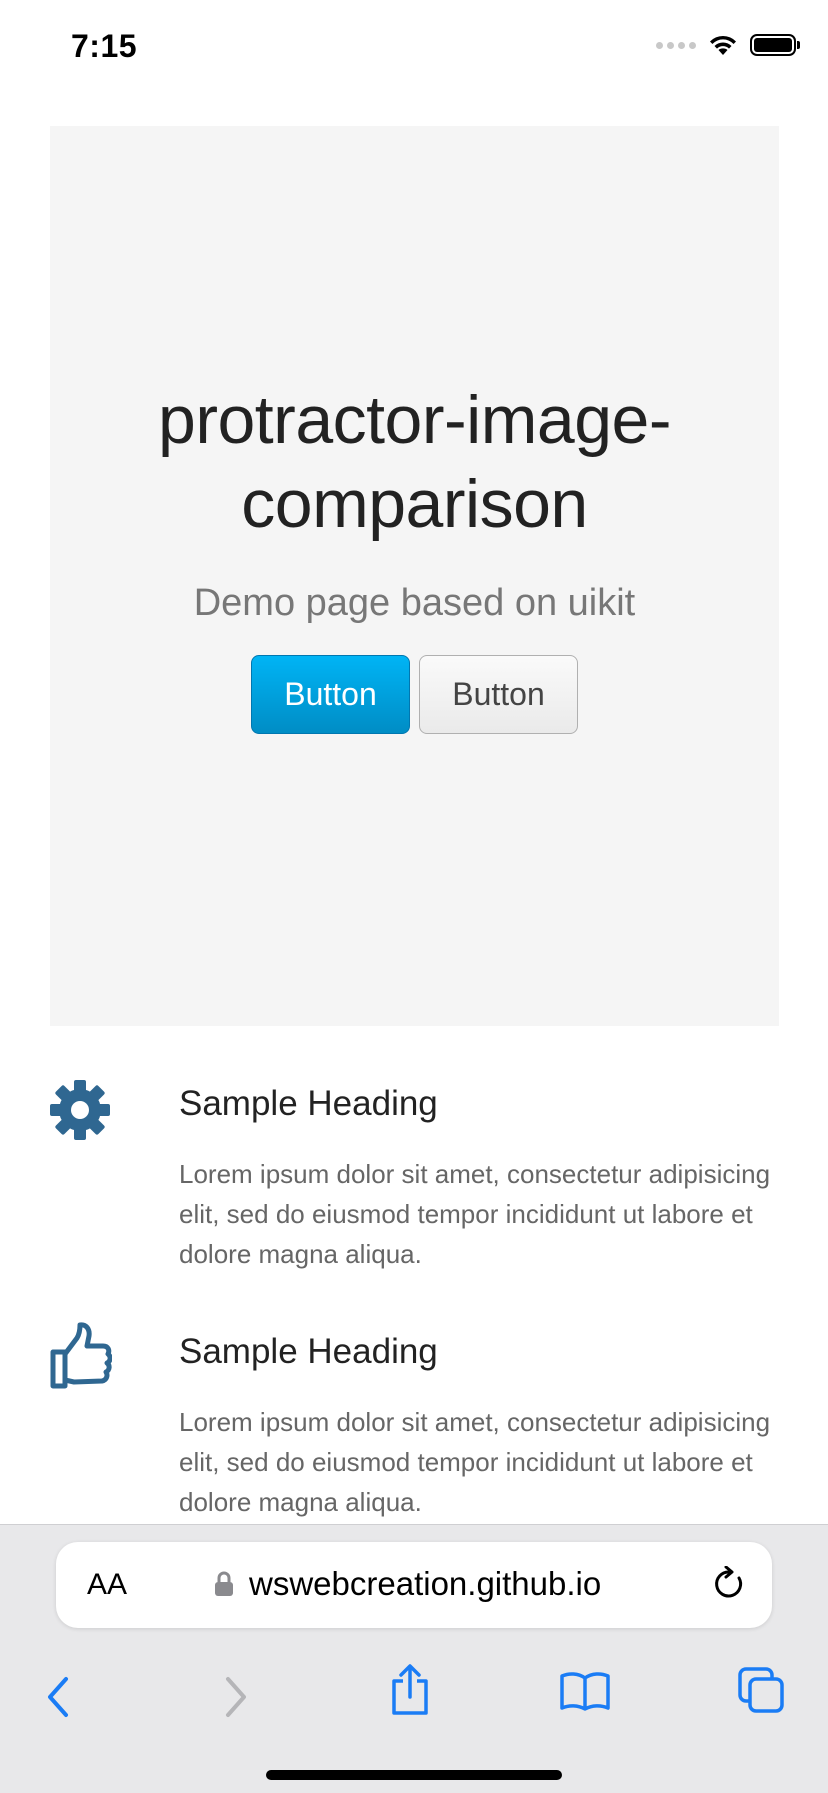 This screenshot has width=828, height=1793. Describe the element at coordinates (498, 694) in the screenshot. I see `secondary-button: Button` at that location.